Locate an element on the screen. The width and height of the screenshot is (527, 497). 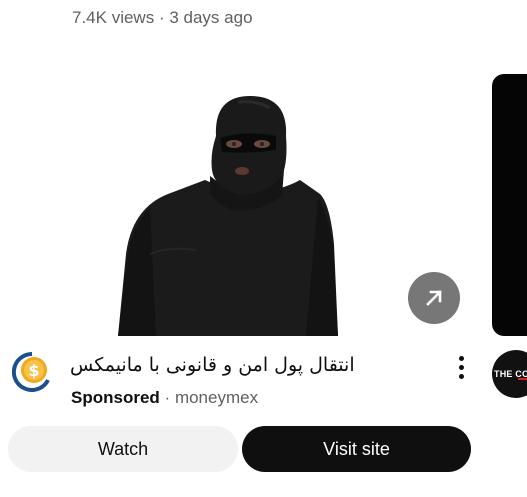
arrow-up-right-icon is located at coordinates (434, 298).